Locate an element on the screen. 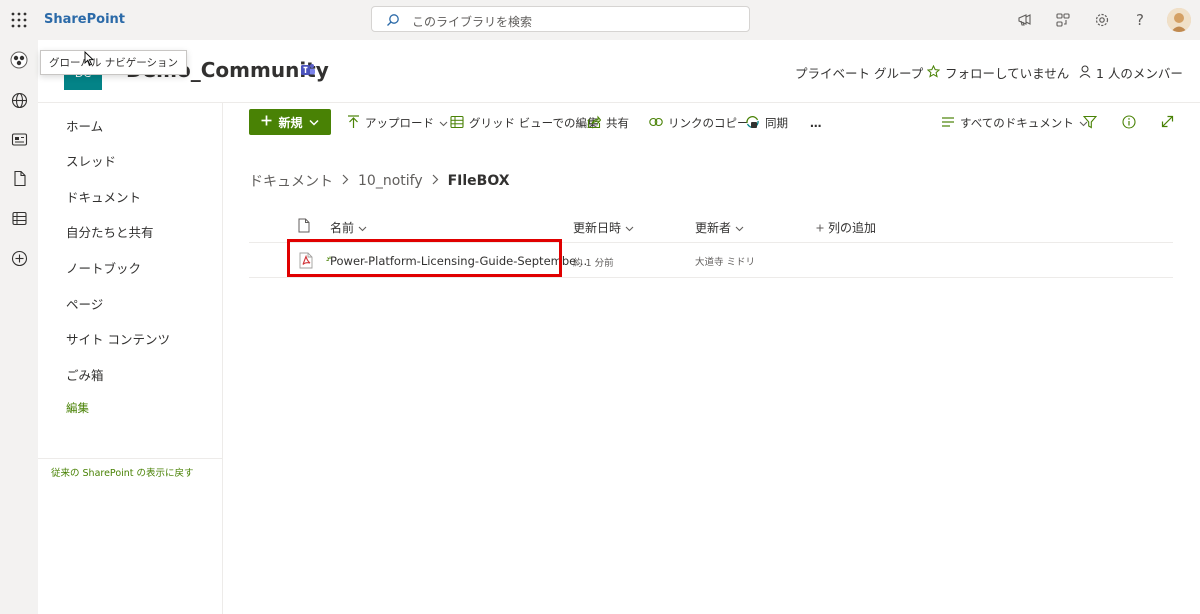 This screenshot has width=1200, height=614. upload-button: アップロード is located at coordinates (397, 123).